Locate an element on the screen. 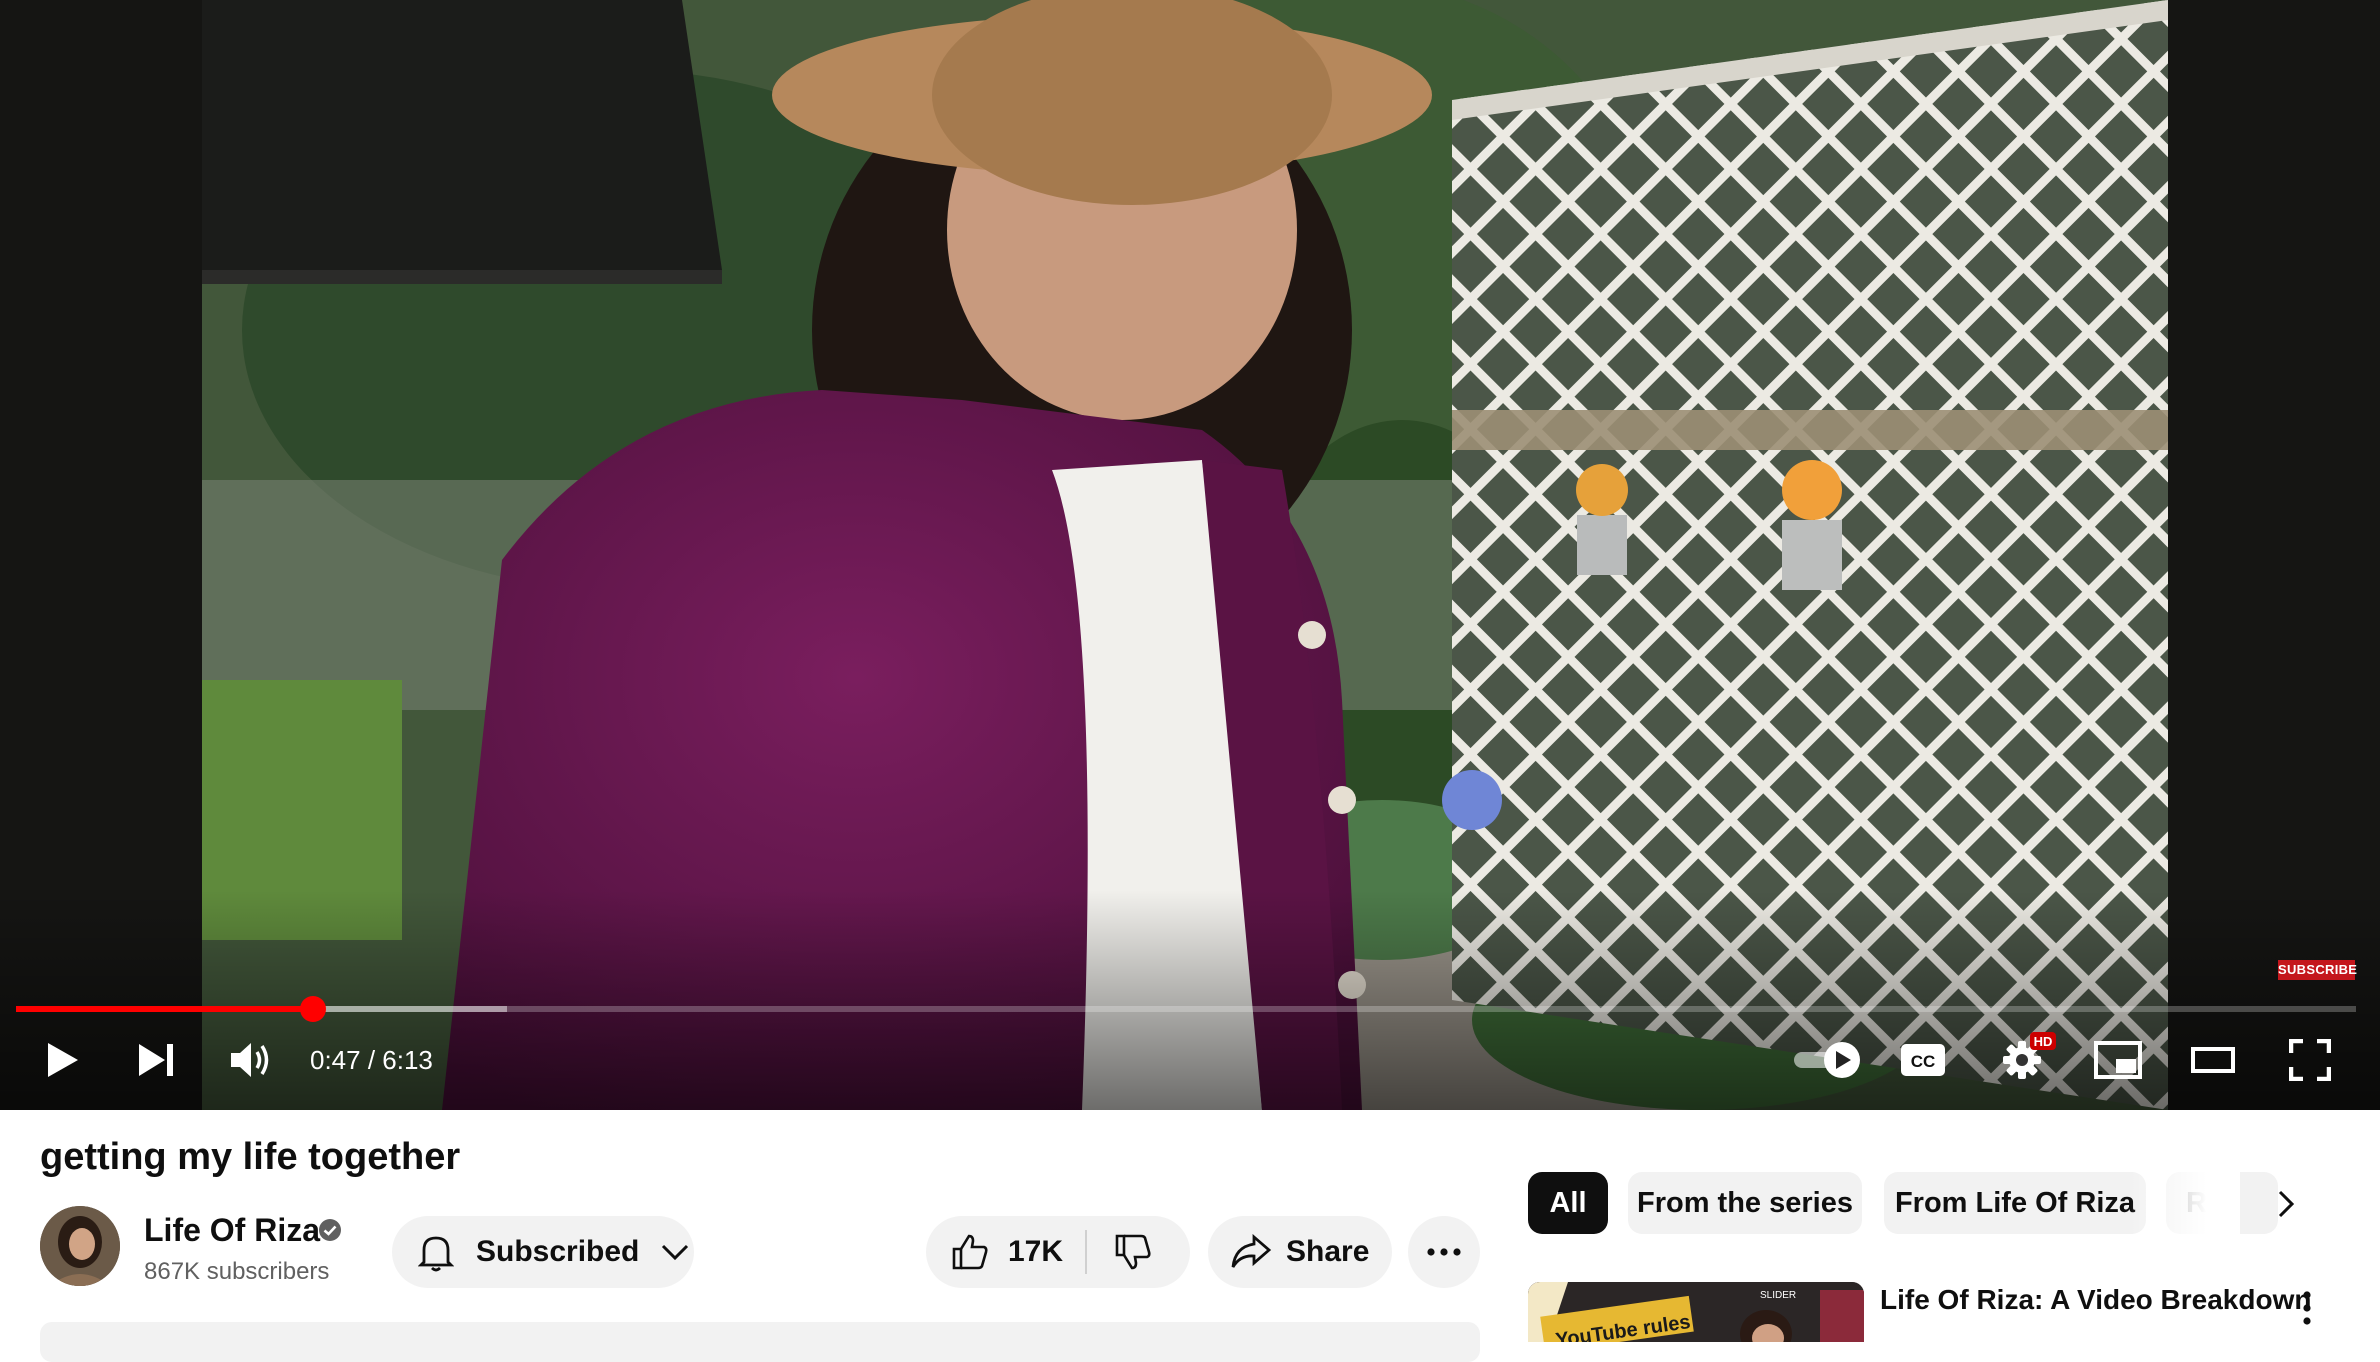  next-icon is located at coordinates (156, 1060).